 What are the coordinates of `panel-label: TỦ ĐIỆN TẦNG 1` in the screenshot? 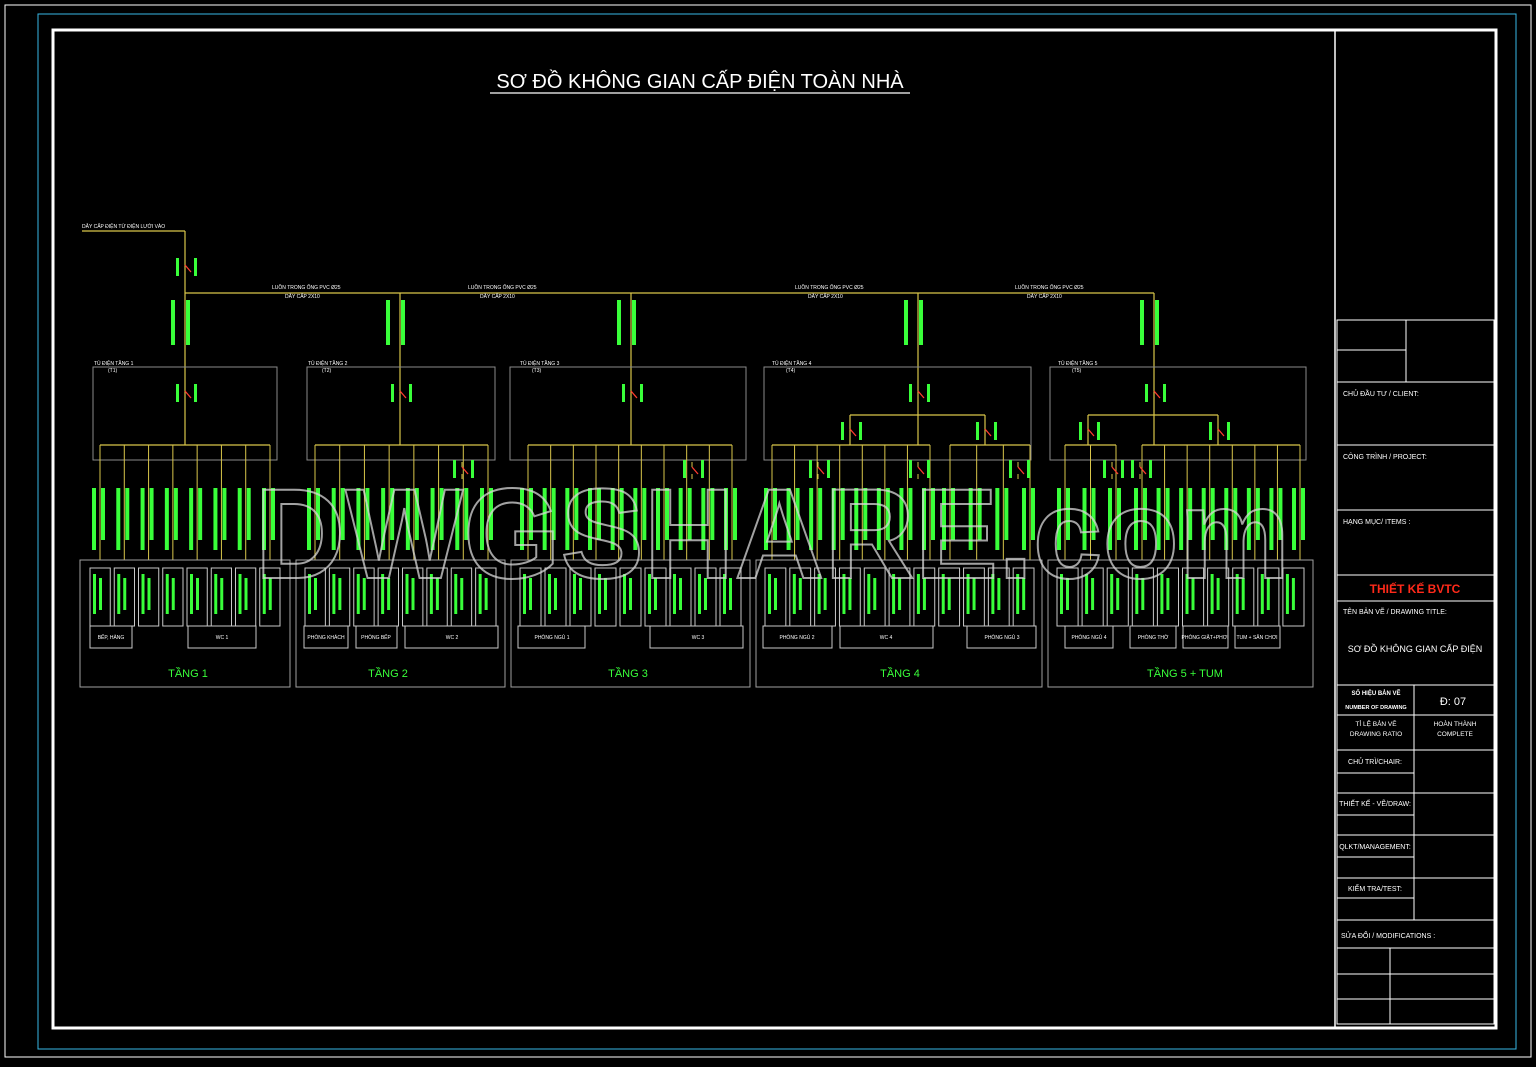 It's located at (114, 363).